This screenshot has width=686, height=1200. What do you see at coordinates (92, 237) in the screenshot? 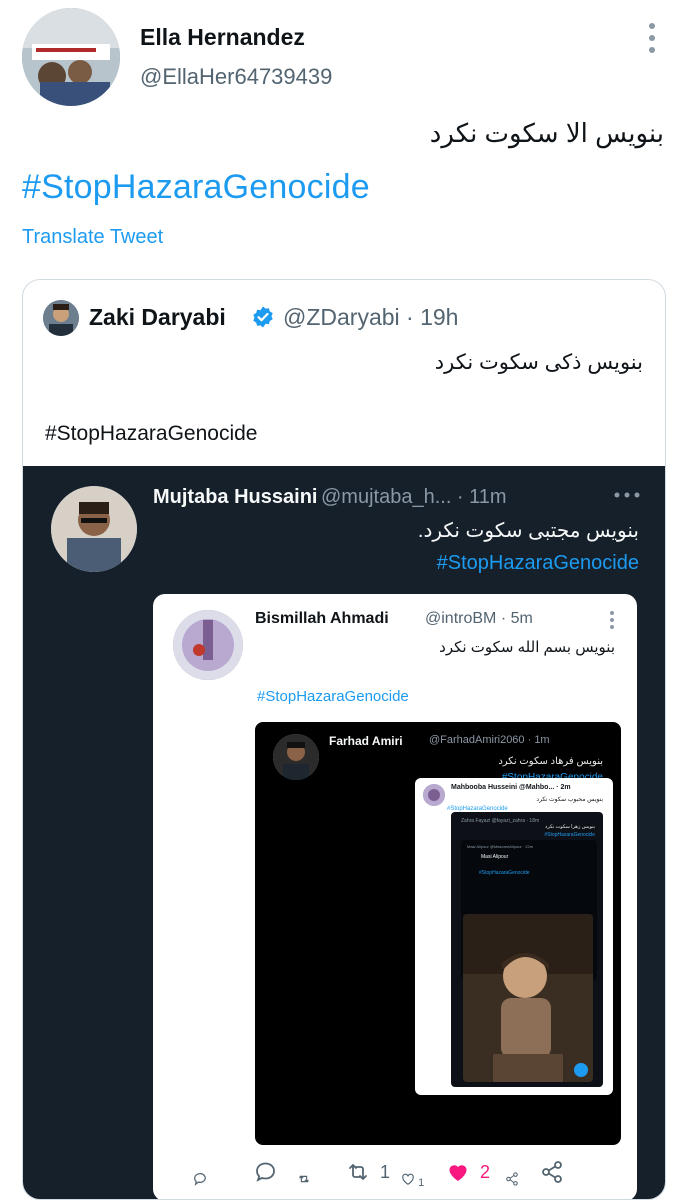
I see `translate-tweet-link: Translate Tweet` at bounding box center [92, 237].